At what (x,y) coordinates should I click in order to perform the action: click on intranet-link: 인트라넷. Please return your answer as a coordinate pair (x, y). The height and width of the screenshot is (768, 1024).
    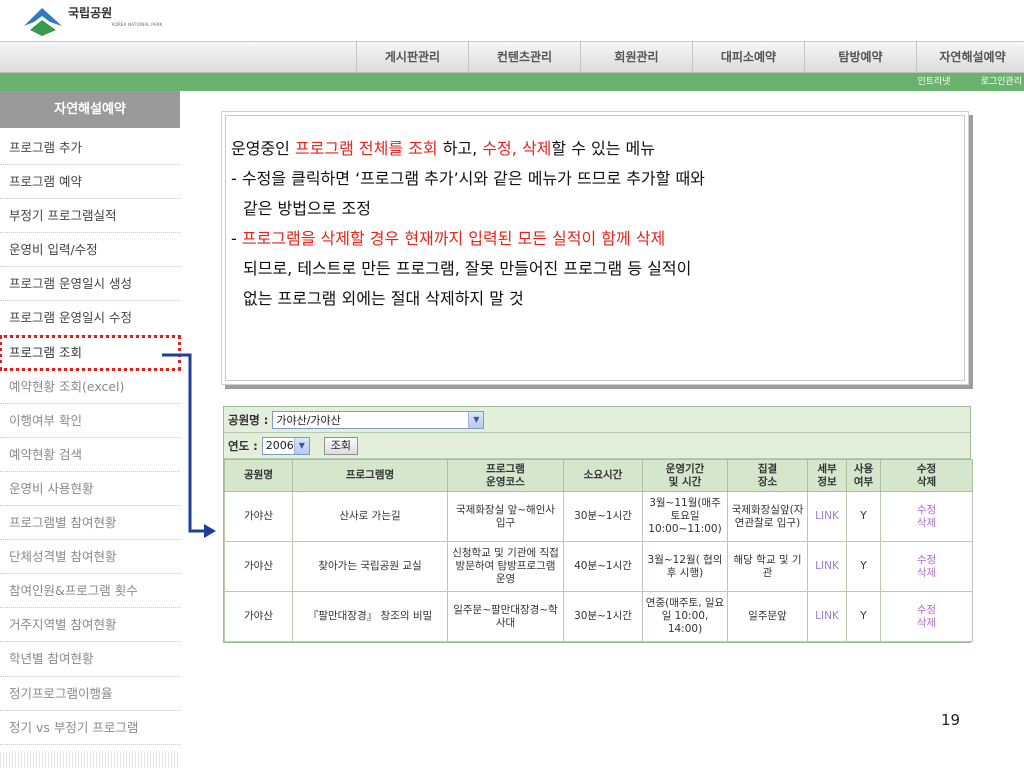
    Looking at the image, I should click on (933, 82).